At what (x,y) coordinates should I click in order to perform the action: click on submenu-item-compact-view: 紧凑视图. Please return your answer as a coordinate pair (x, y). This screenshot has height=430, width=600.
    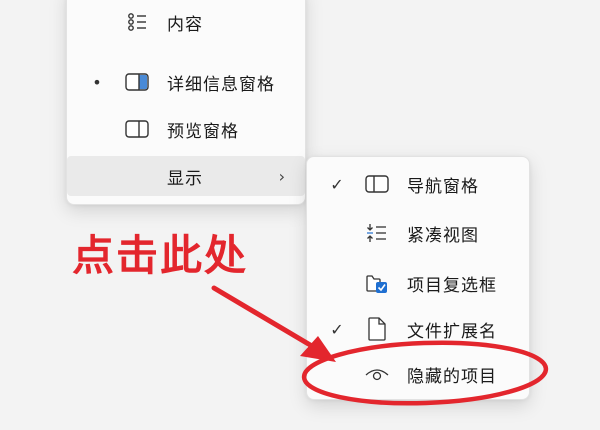
    Looking at the image, I should click on (418, 233).